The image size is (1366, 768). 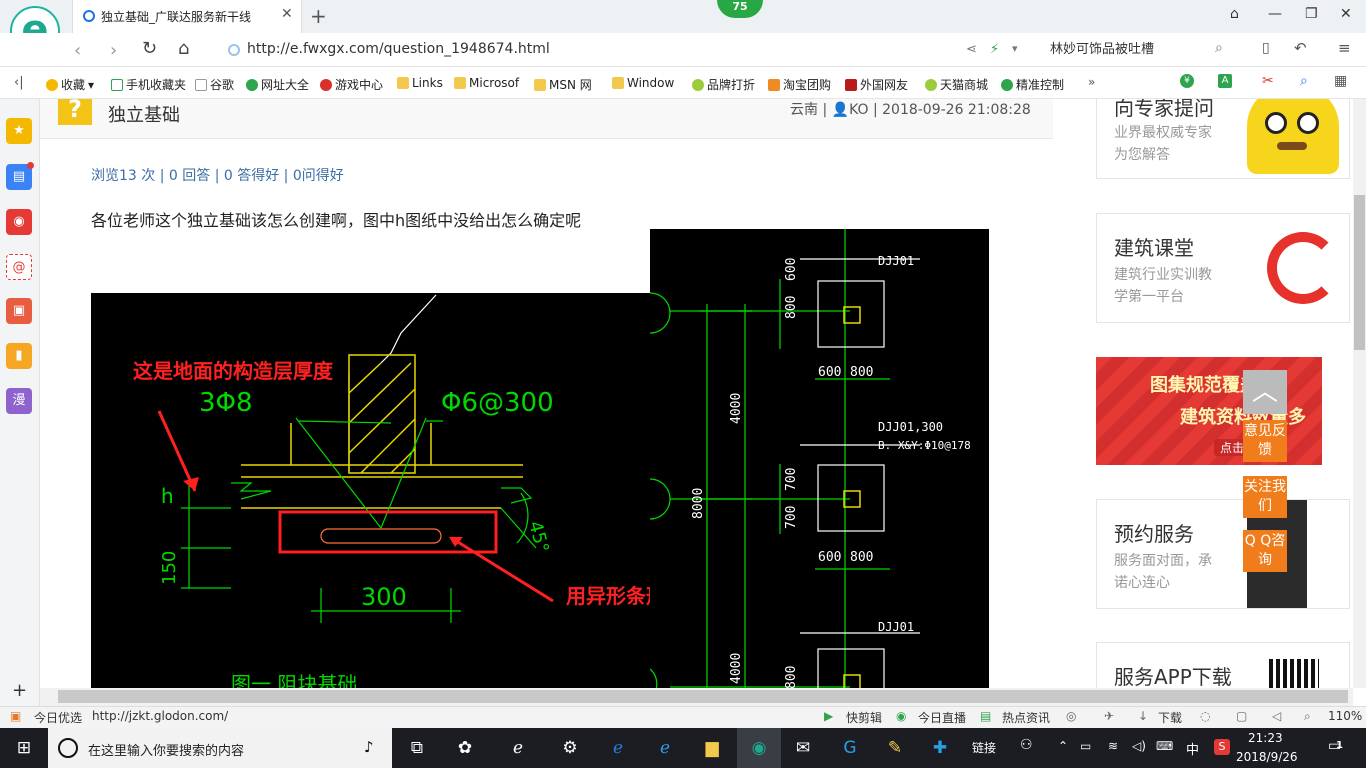 I want to click on refresh-icon: ↻, so click(x=149, y=48).